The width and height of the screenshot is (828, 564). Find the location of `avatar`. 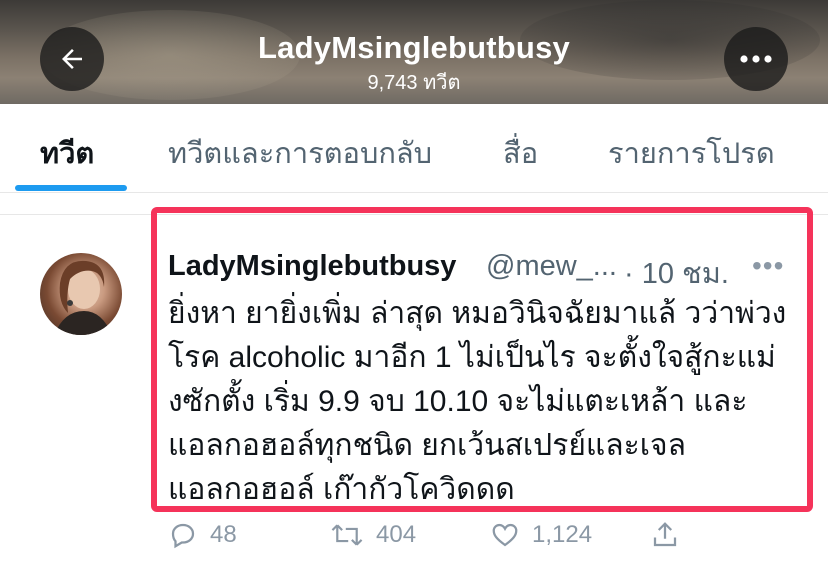

avatar is located at coordinates (81, 294).